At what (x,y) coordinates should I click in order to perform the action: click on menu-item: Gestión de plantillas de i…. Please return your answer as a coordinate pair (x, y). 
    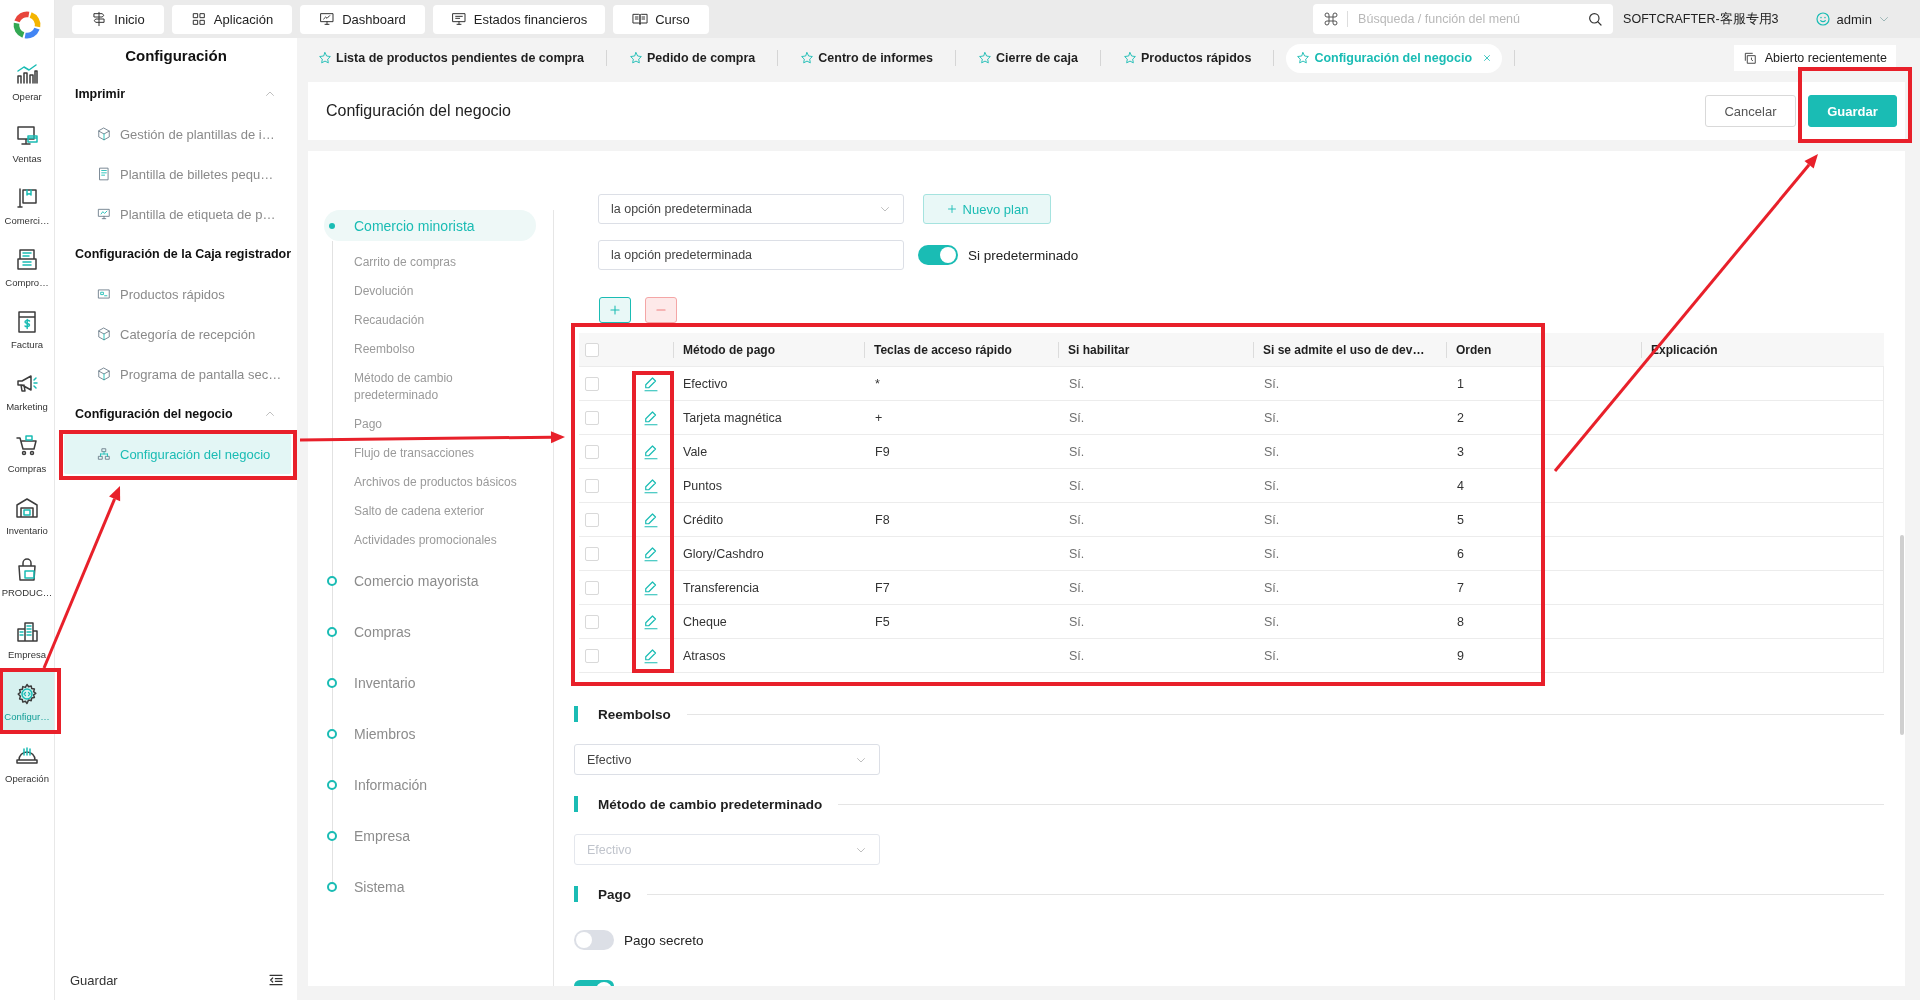
    Looking at the image, I should click on (177, 134).